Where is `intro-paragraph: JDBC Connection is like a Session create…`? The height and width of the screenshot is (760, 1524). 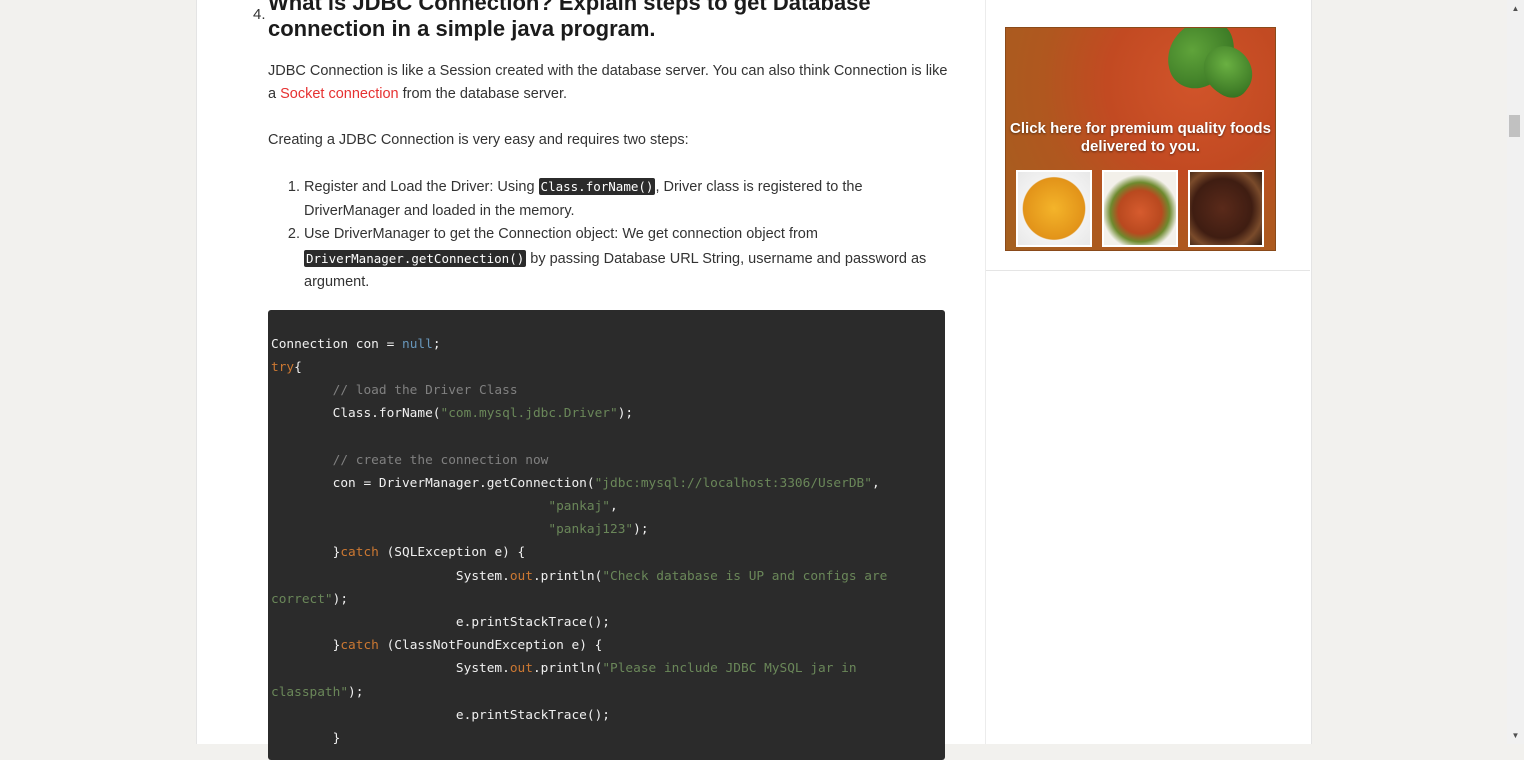
intro-paragraph: JDBC Connection is like a Session create… is located at coordinates (610, 83).